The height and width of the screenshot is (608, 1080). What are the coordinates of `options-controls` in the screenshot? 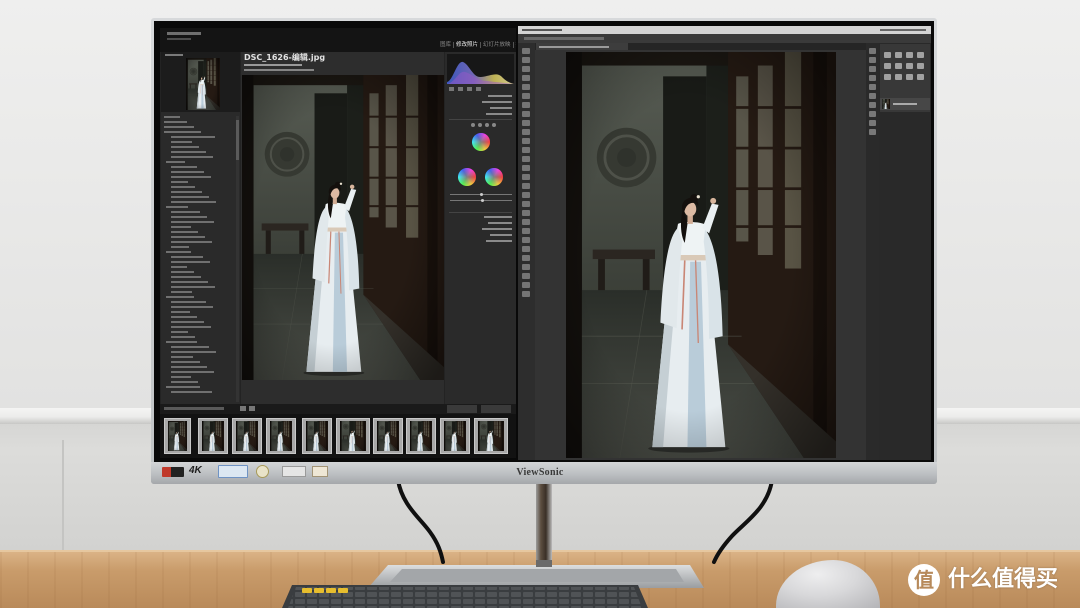 It's located at (564, 38).